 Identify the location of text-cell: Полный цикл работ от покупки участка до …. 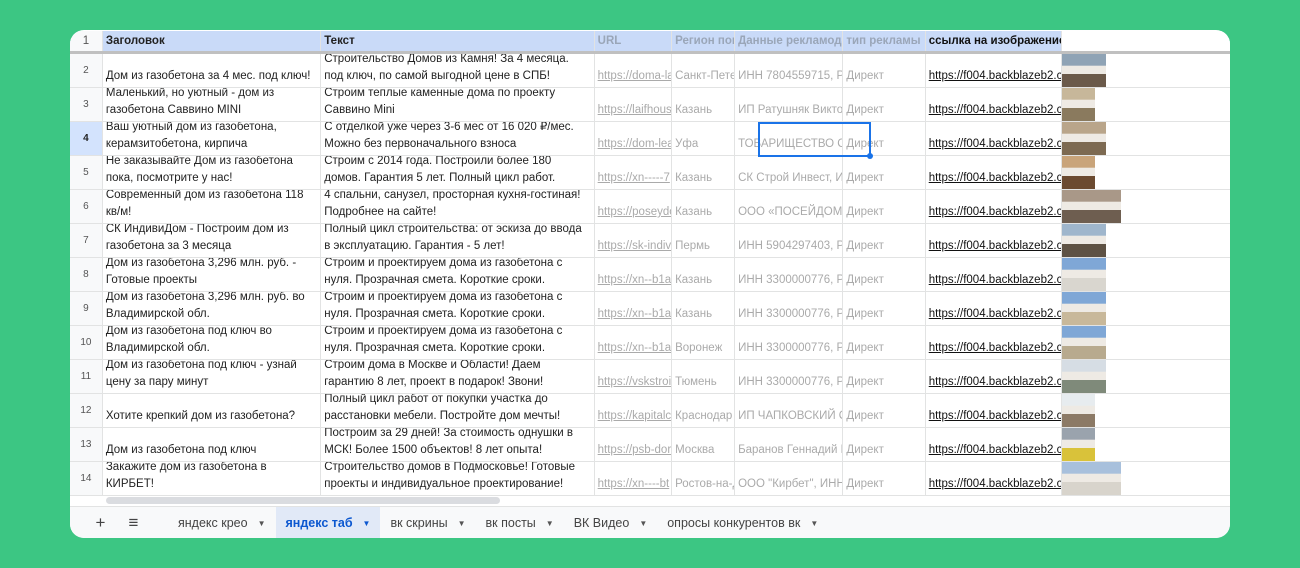
(458, 410).